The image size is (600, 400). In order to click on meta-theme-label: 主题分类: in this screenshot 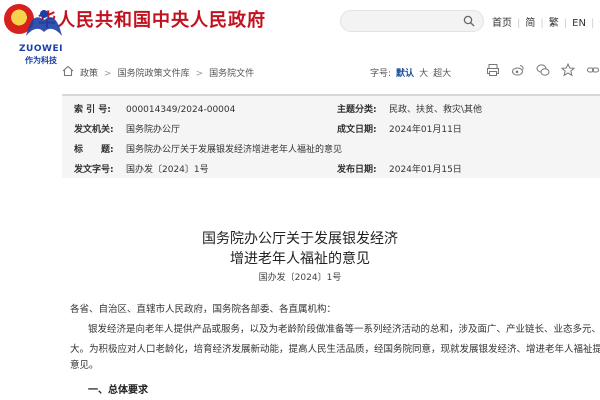, I will do `click(357, 110)`.